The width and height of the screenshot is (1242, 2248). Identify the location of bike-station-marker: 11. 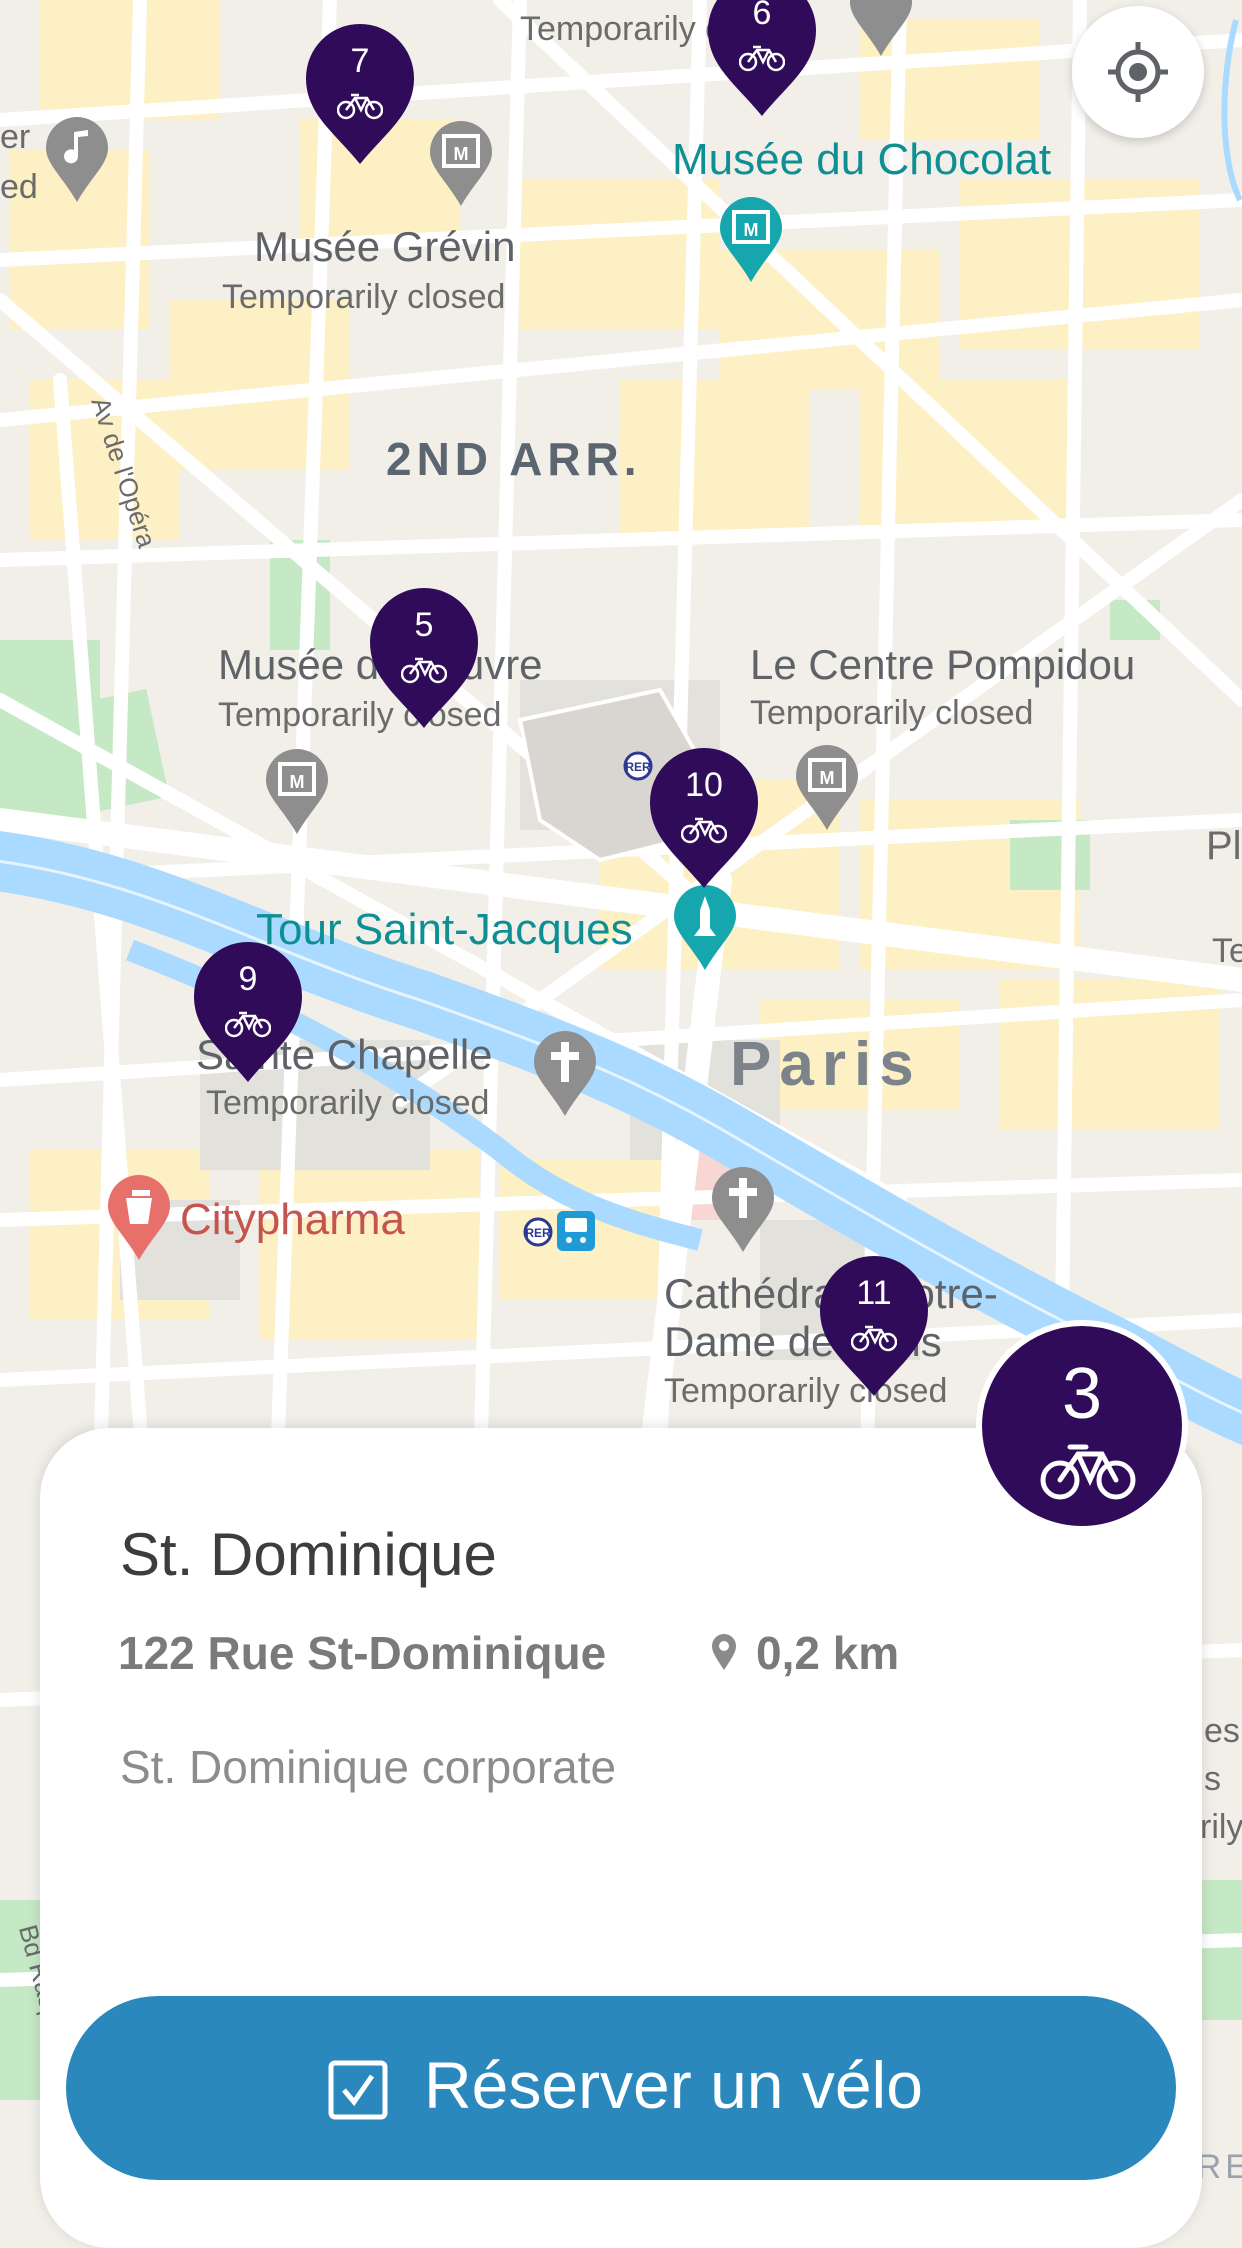
(874, 1326).